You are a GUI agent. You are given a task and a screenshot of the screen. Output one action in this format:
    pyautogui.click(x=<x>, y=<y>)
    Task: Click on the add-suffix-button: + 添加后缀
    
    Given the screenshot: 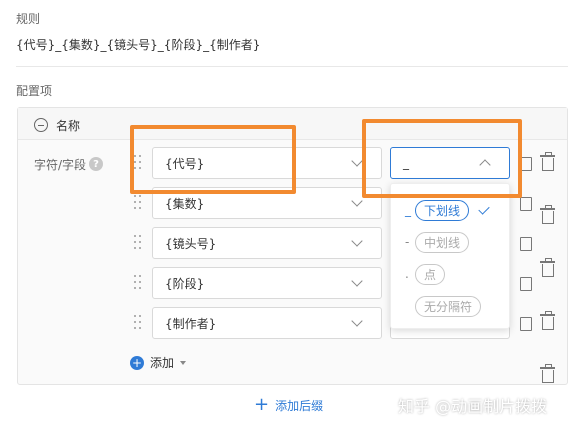 What is the action you would take?
    pyautogui.click(x=288, y=405)
    